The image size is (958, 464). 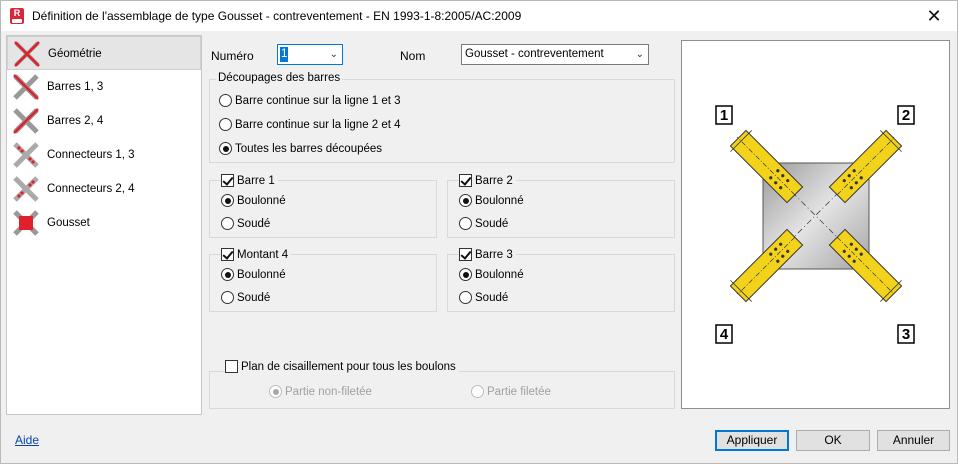 I want to click on montant-4-checkbox: Montant 4, so click(x=256, y=254).